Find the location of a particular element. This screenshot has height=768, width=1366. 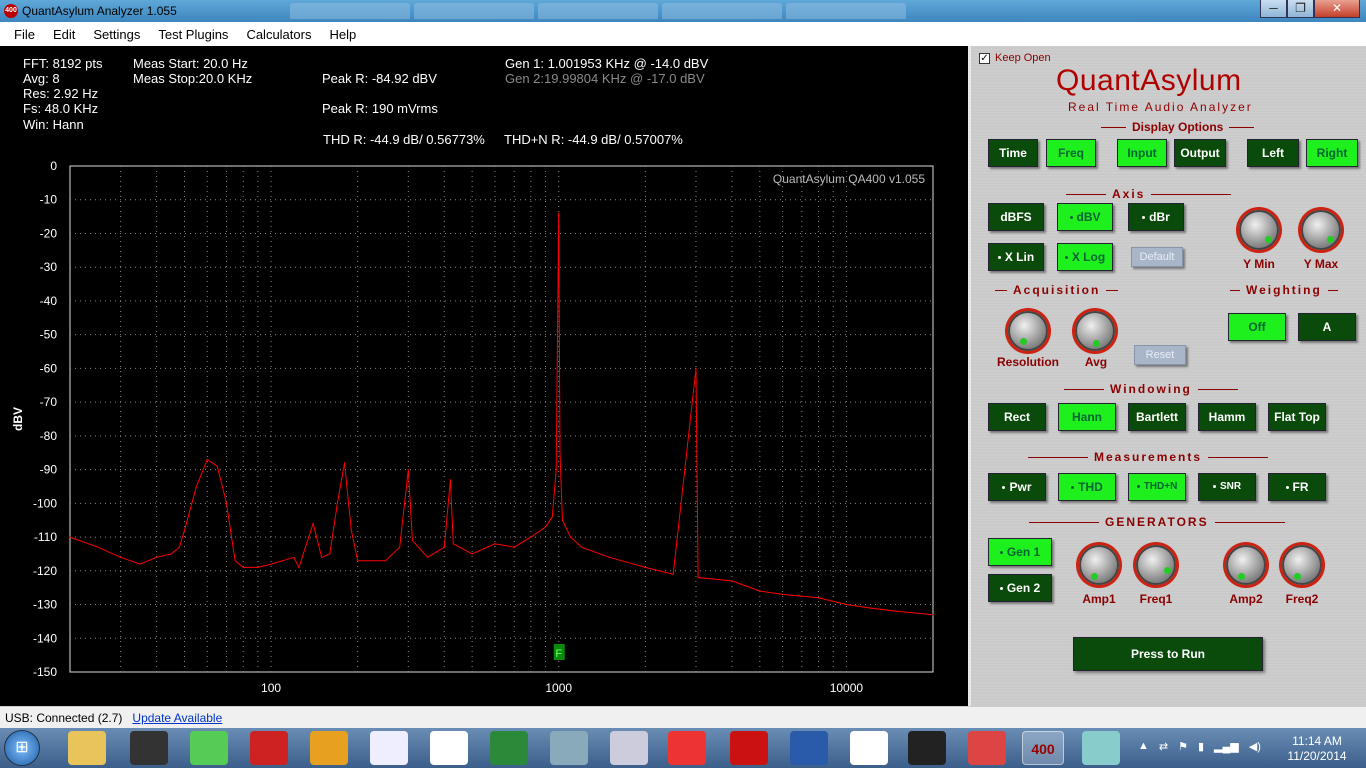

amp1-knob is located at coordinates (1099, 565).